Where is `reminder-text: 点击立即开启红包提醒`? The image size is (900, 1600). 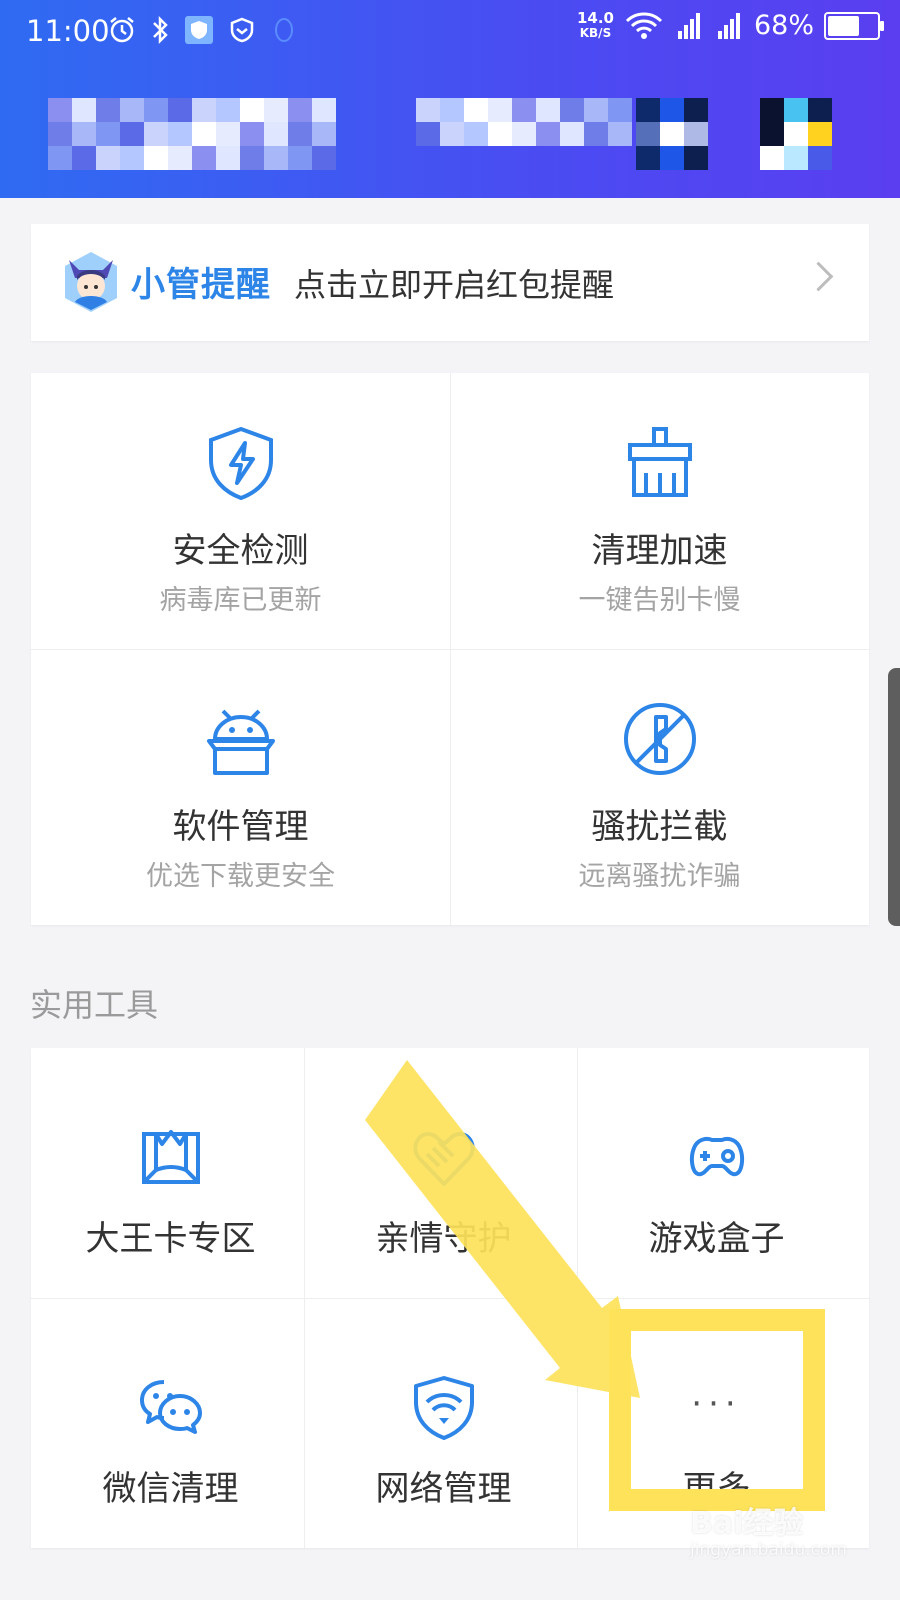
reminder-text: 点击立即开启红包提醒 is located at coordinates (454, 285).